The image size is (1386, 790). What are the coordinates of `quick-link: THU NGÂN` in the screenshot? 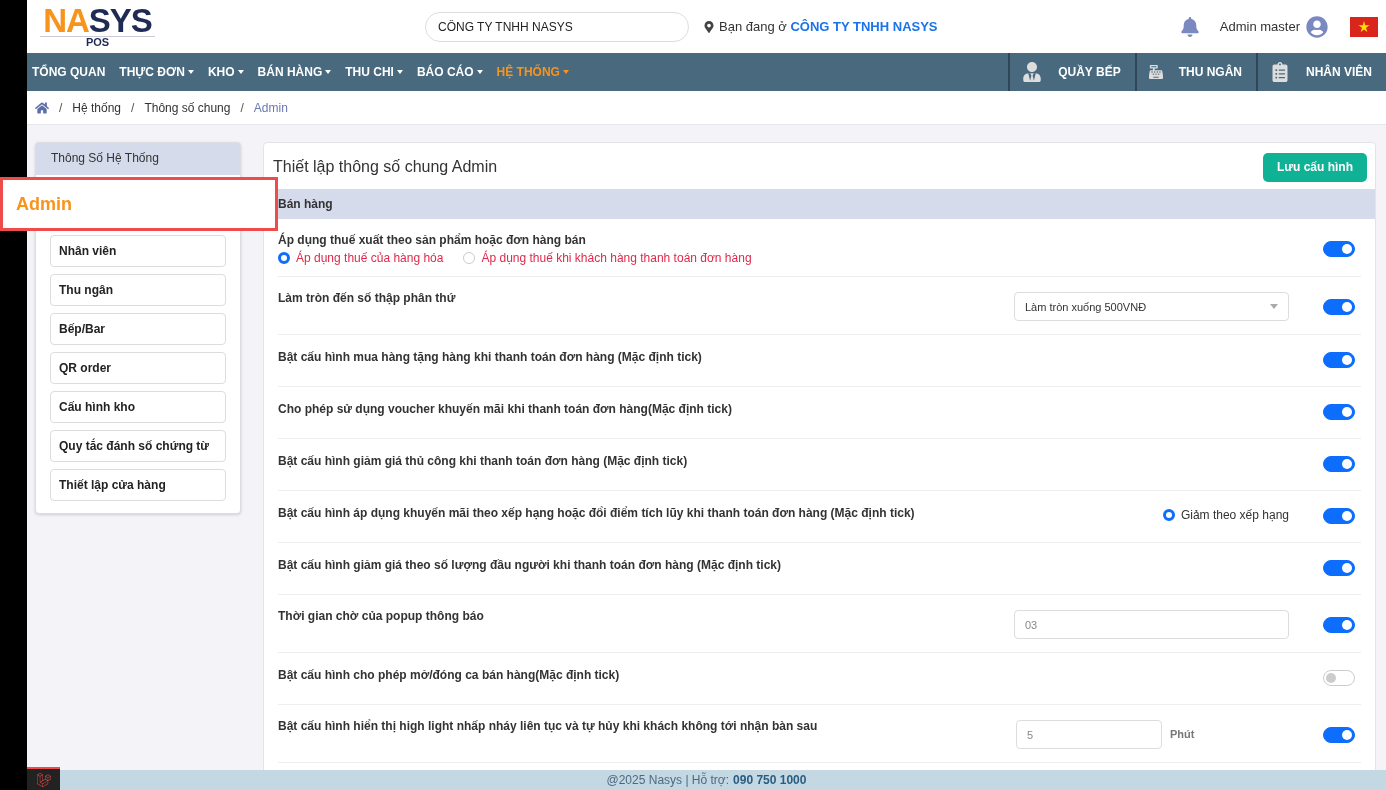 It's located at (1210, 72).